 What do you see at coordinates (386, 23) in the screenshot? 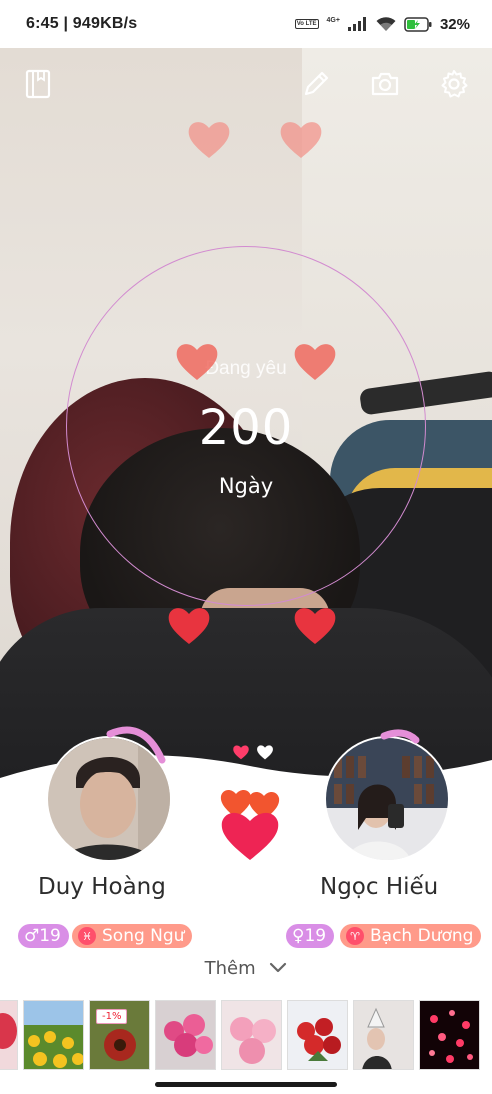
I see `wifi-icon` at bounding box center [386, 23].